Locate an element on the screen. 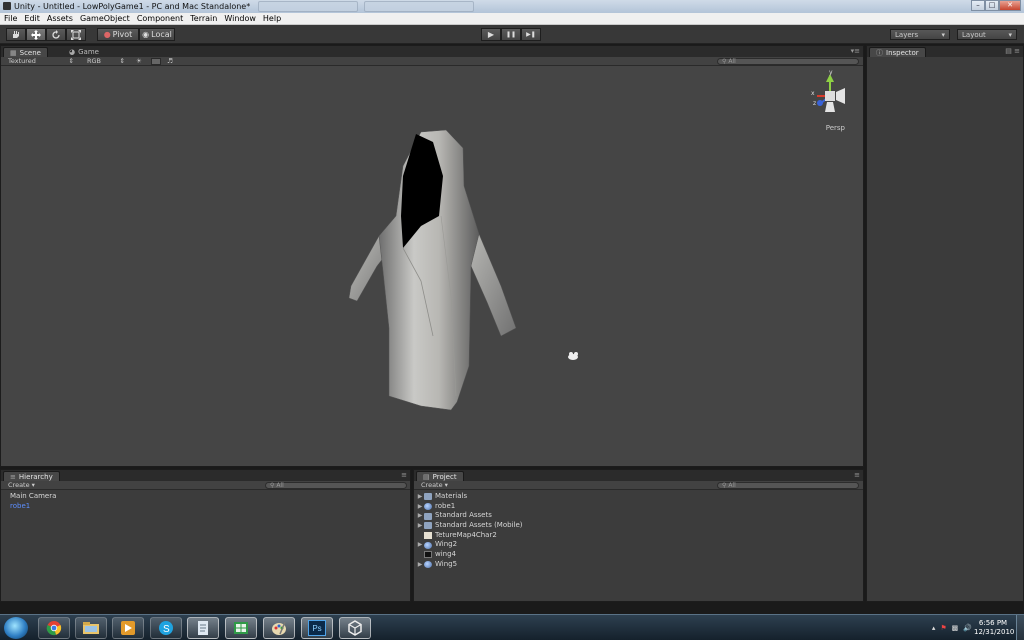 The image size is (1024, 640). local-label: Local is located at coordinates (161, 34).